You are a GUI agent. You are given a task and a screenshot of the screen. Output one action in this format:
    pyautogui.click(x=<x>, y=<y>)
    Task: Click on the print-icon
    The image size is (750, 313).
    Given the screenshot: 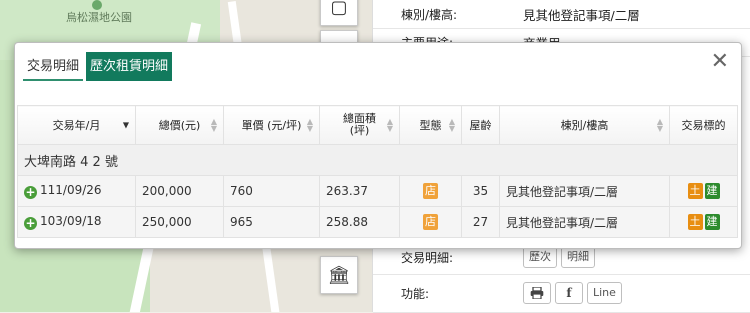 What is the action you would take?
    pyautogui.click(x=537, y=293)
    